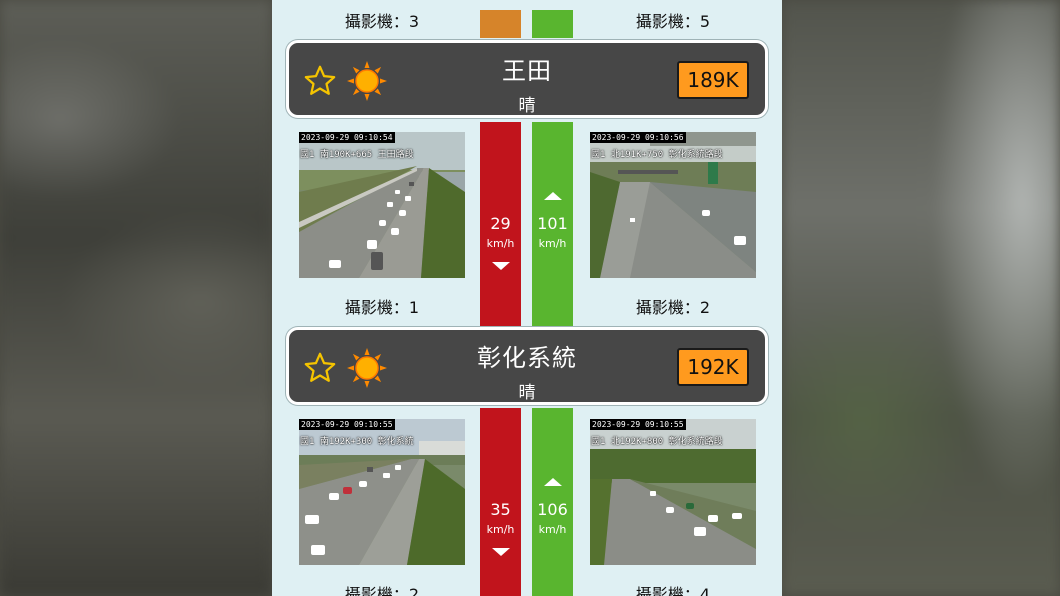 The image size is (1060, 596). I want to click on km-badge: 192K, so click(713, 367).